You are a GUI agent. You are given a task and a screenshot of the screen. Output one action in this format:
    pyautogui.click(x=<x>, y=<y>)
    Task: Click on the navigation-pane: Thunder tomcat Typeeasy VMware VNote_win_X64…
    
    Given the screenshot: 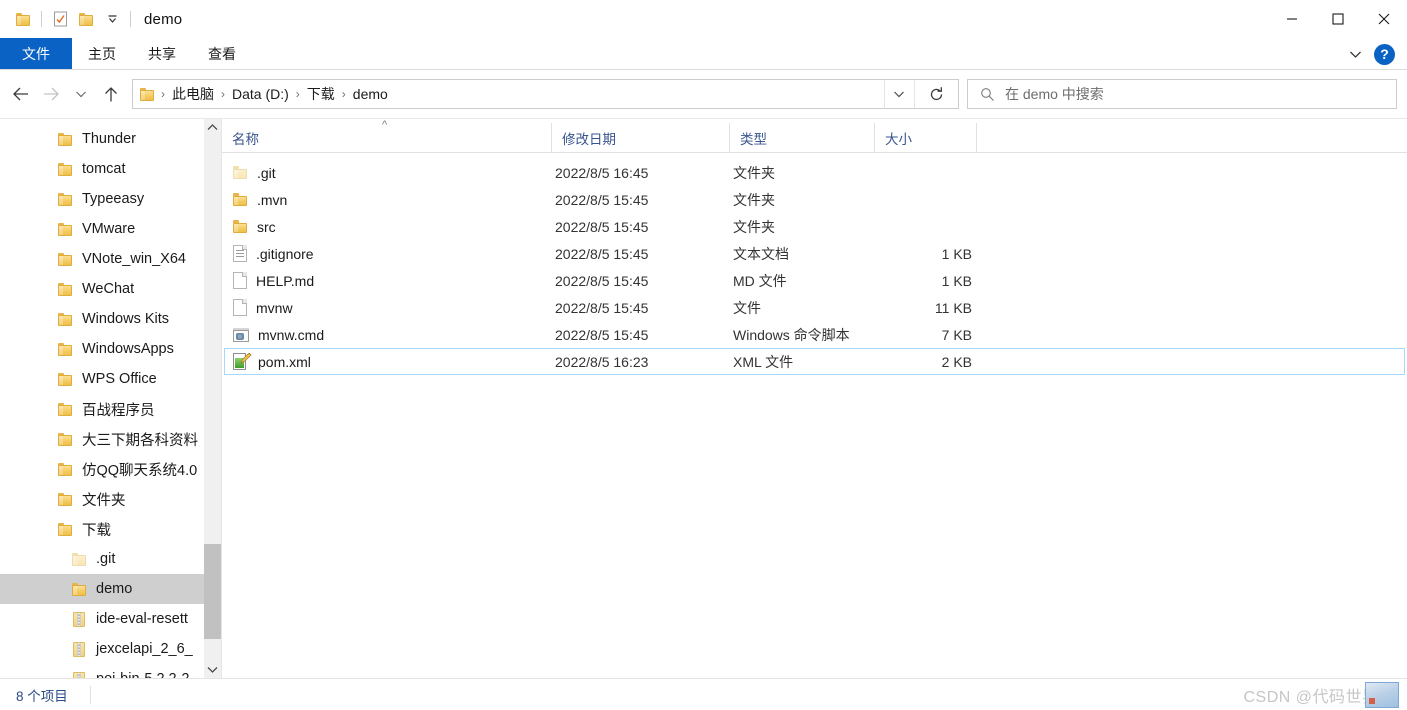 What is the action you would take?
    pyautogui.click(x=111, y=398)
    